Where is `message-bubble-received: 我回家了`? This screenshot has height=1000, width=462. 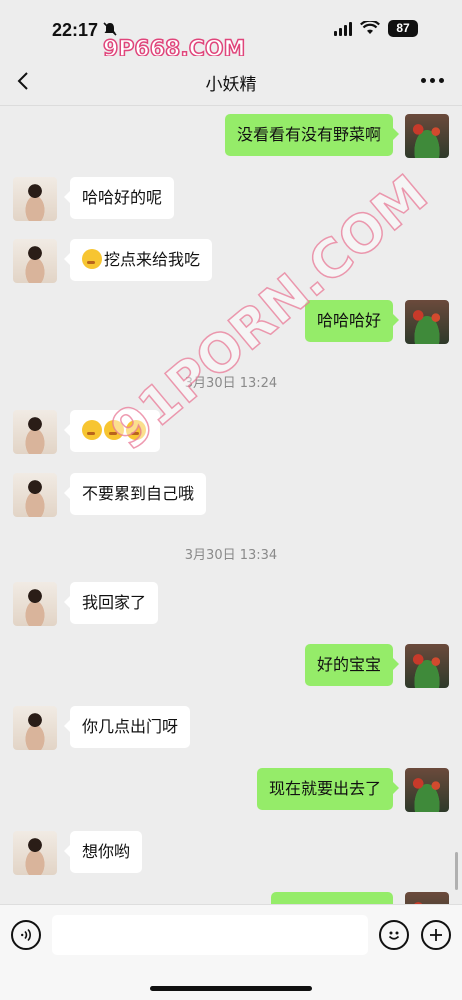
message-bubble-received: 我回家了 is located at coordinates (111, 603).